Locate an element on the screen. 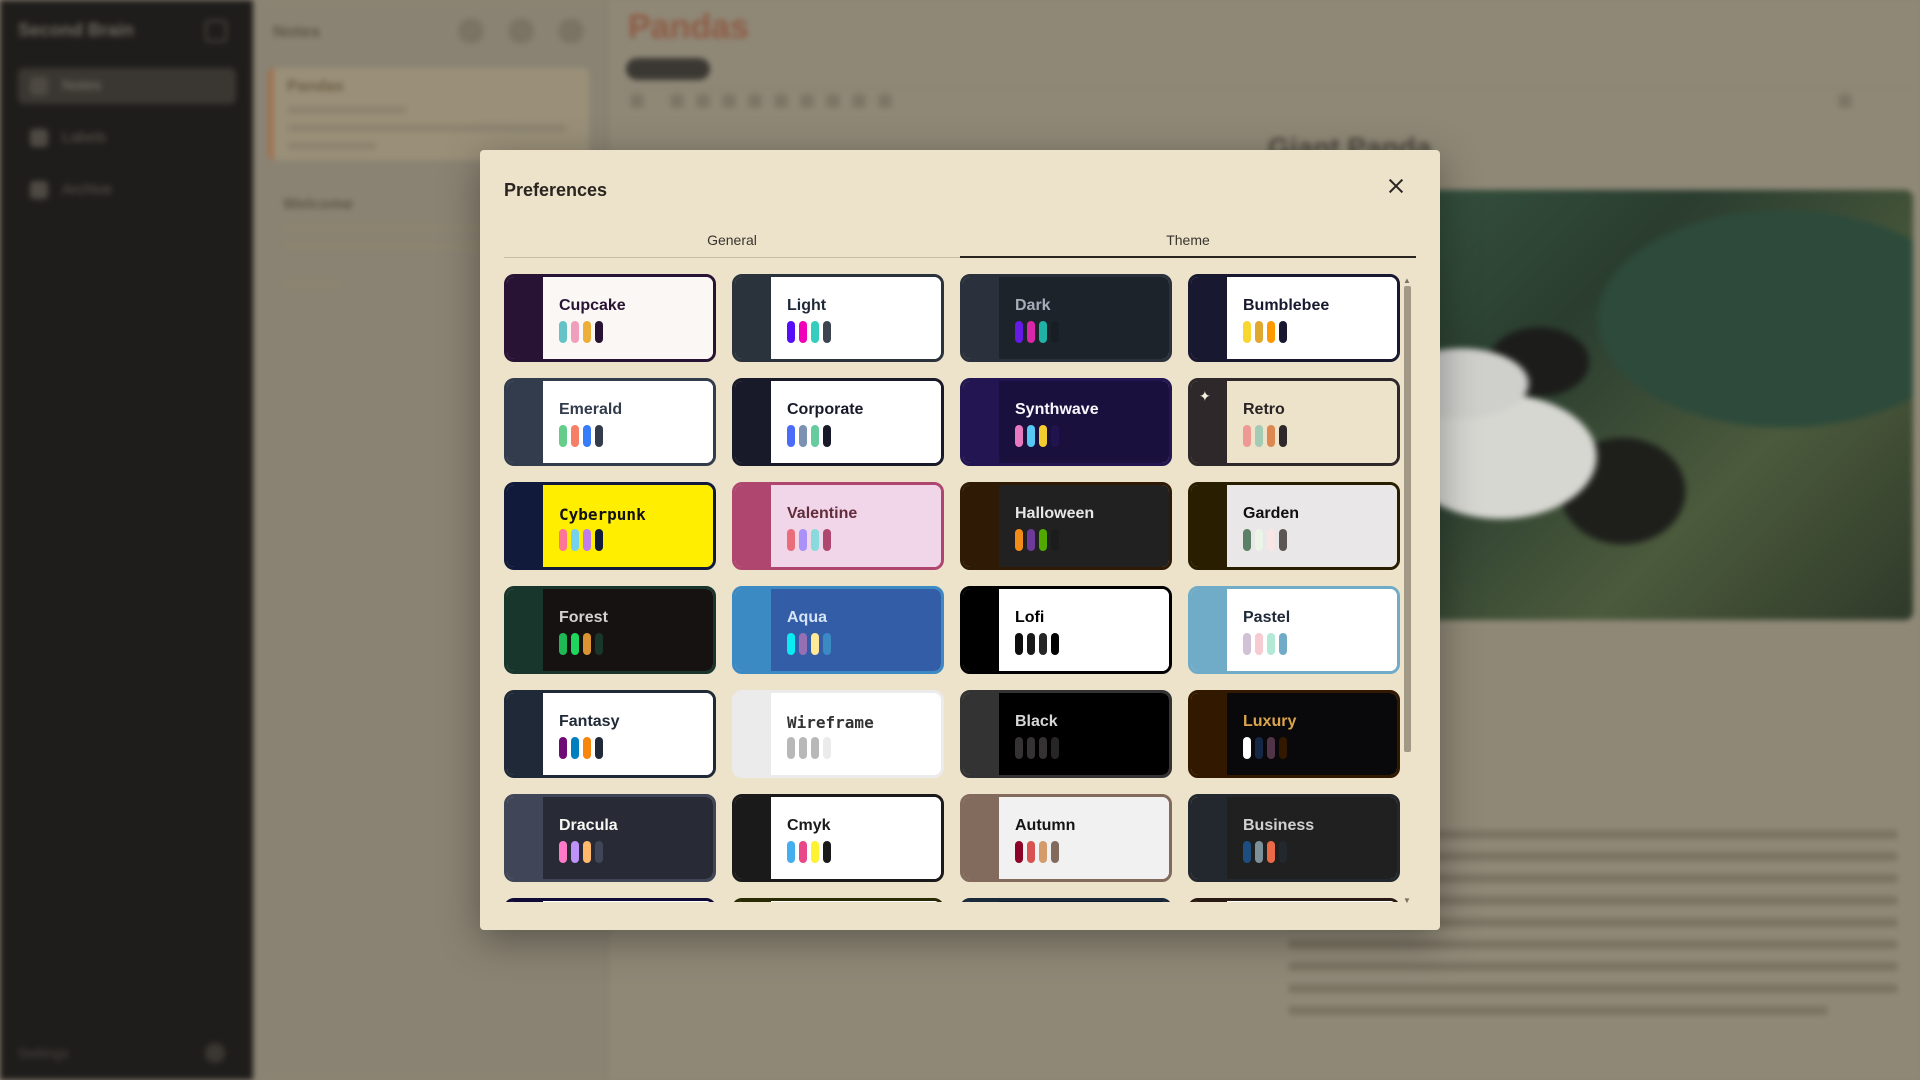 The width and height of the screenshot is (1920, 1080). theme-card: Autumn is located at coordinates (1066, 838).